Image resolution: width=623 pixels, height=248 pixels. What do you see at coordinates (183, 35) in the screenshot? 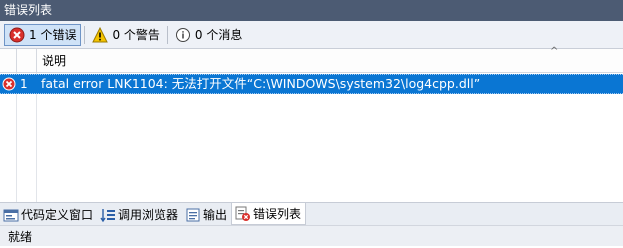
I see `info-icon` at bounding box center [183, 35].